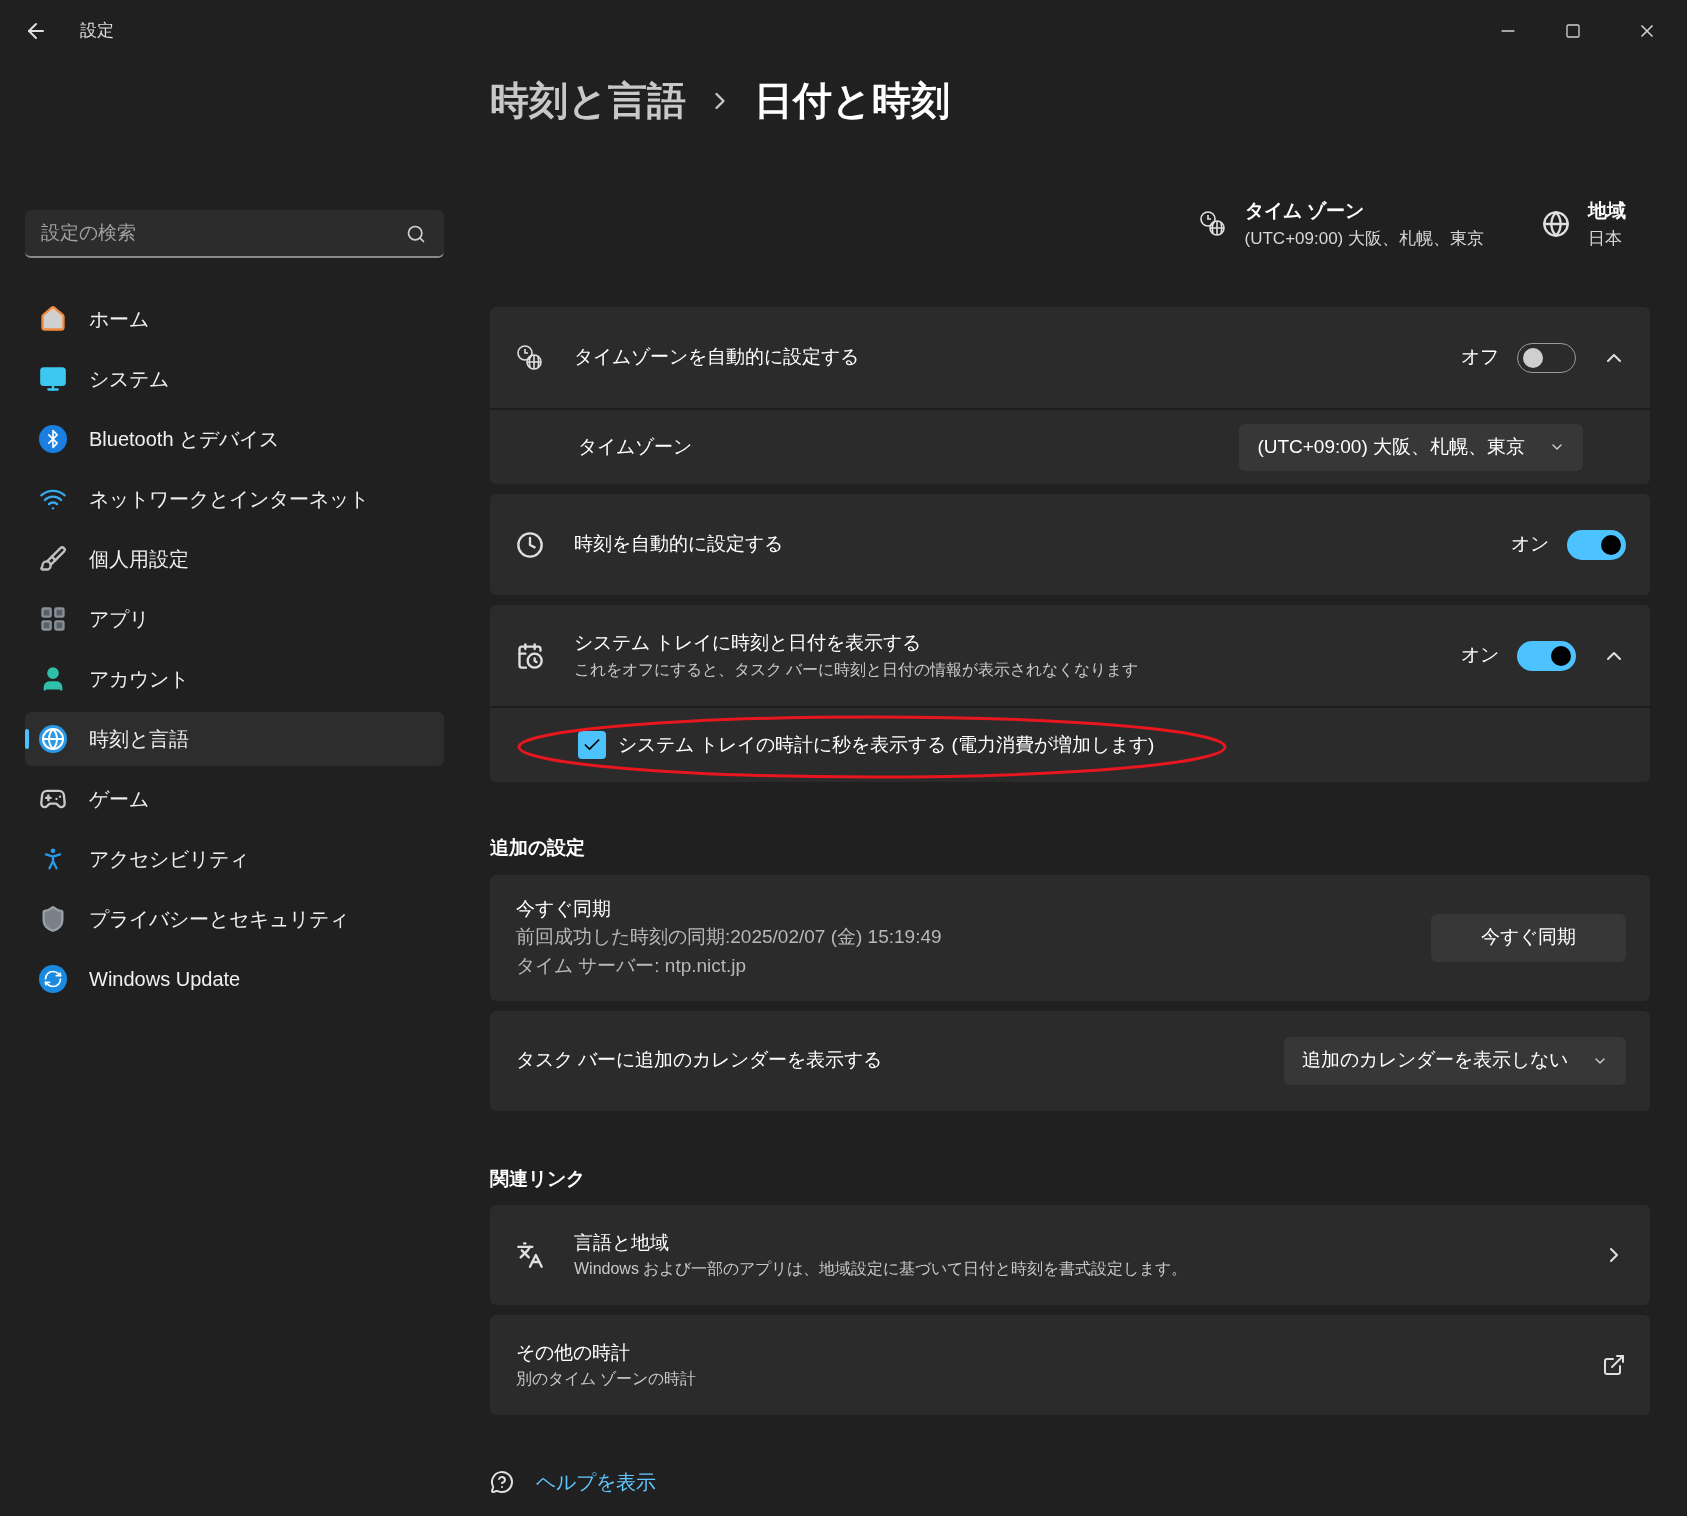  What do you see at coordinates (632, 965) in the screenshot?
I see `setting-detail: タイム サーバー: ntp.nict.jp` at bounding box center [632, 965].